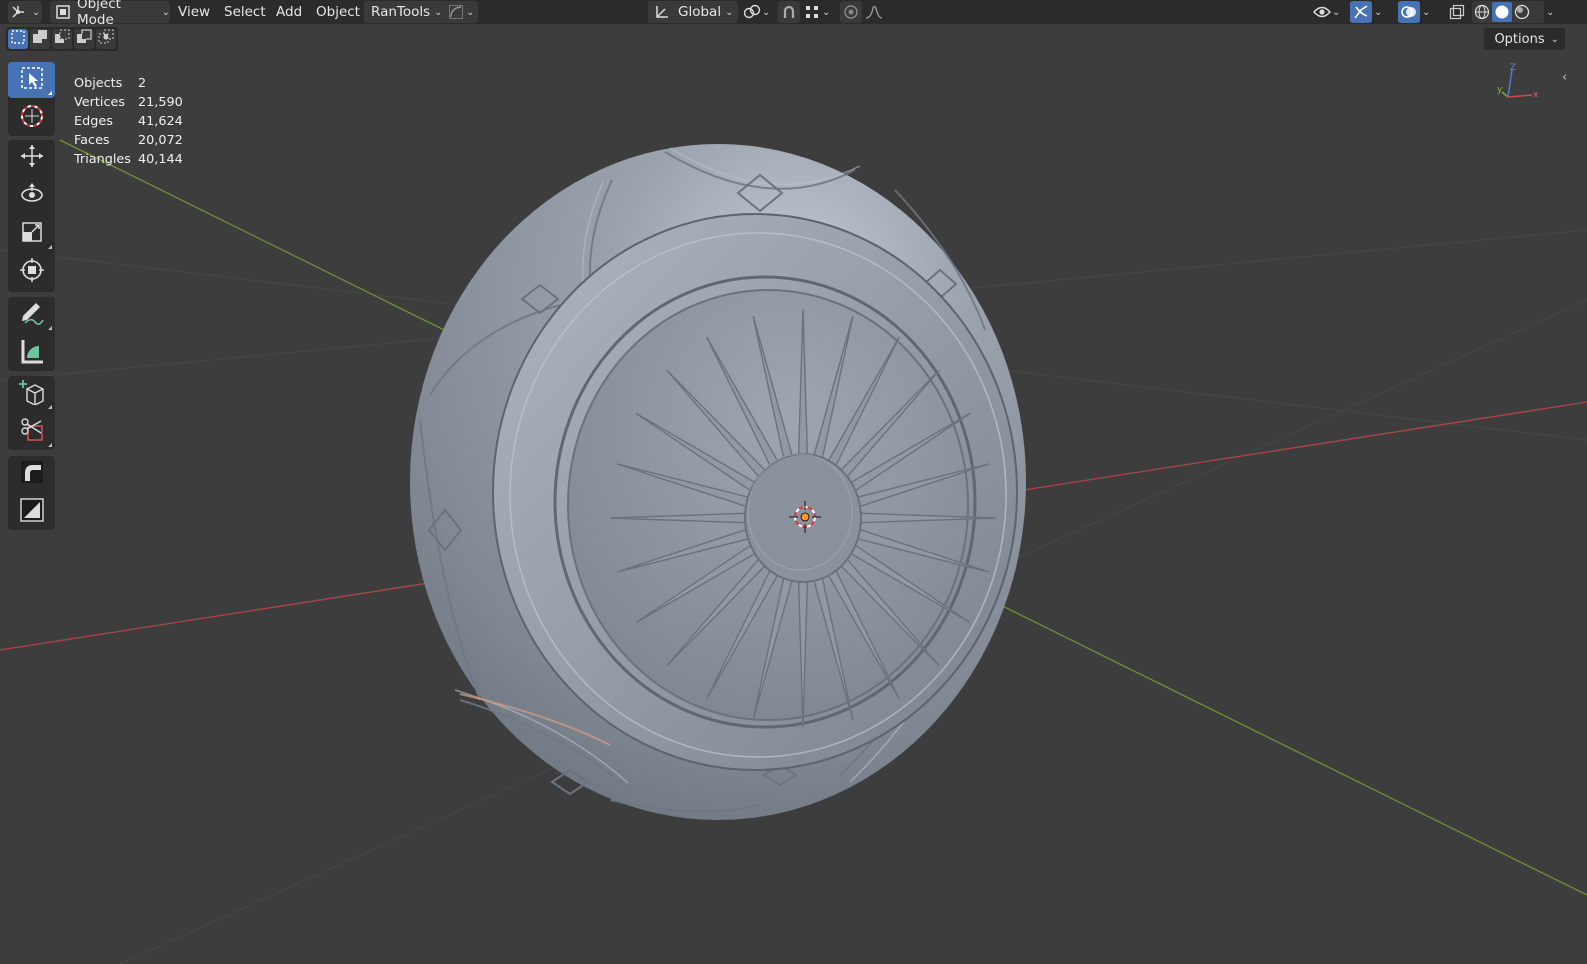 This screenshot has width=1587, height=964. I want to click on menu-view: View, so click(194, 12).